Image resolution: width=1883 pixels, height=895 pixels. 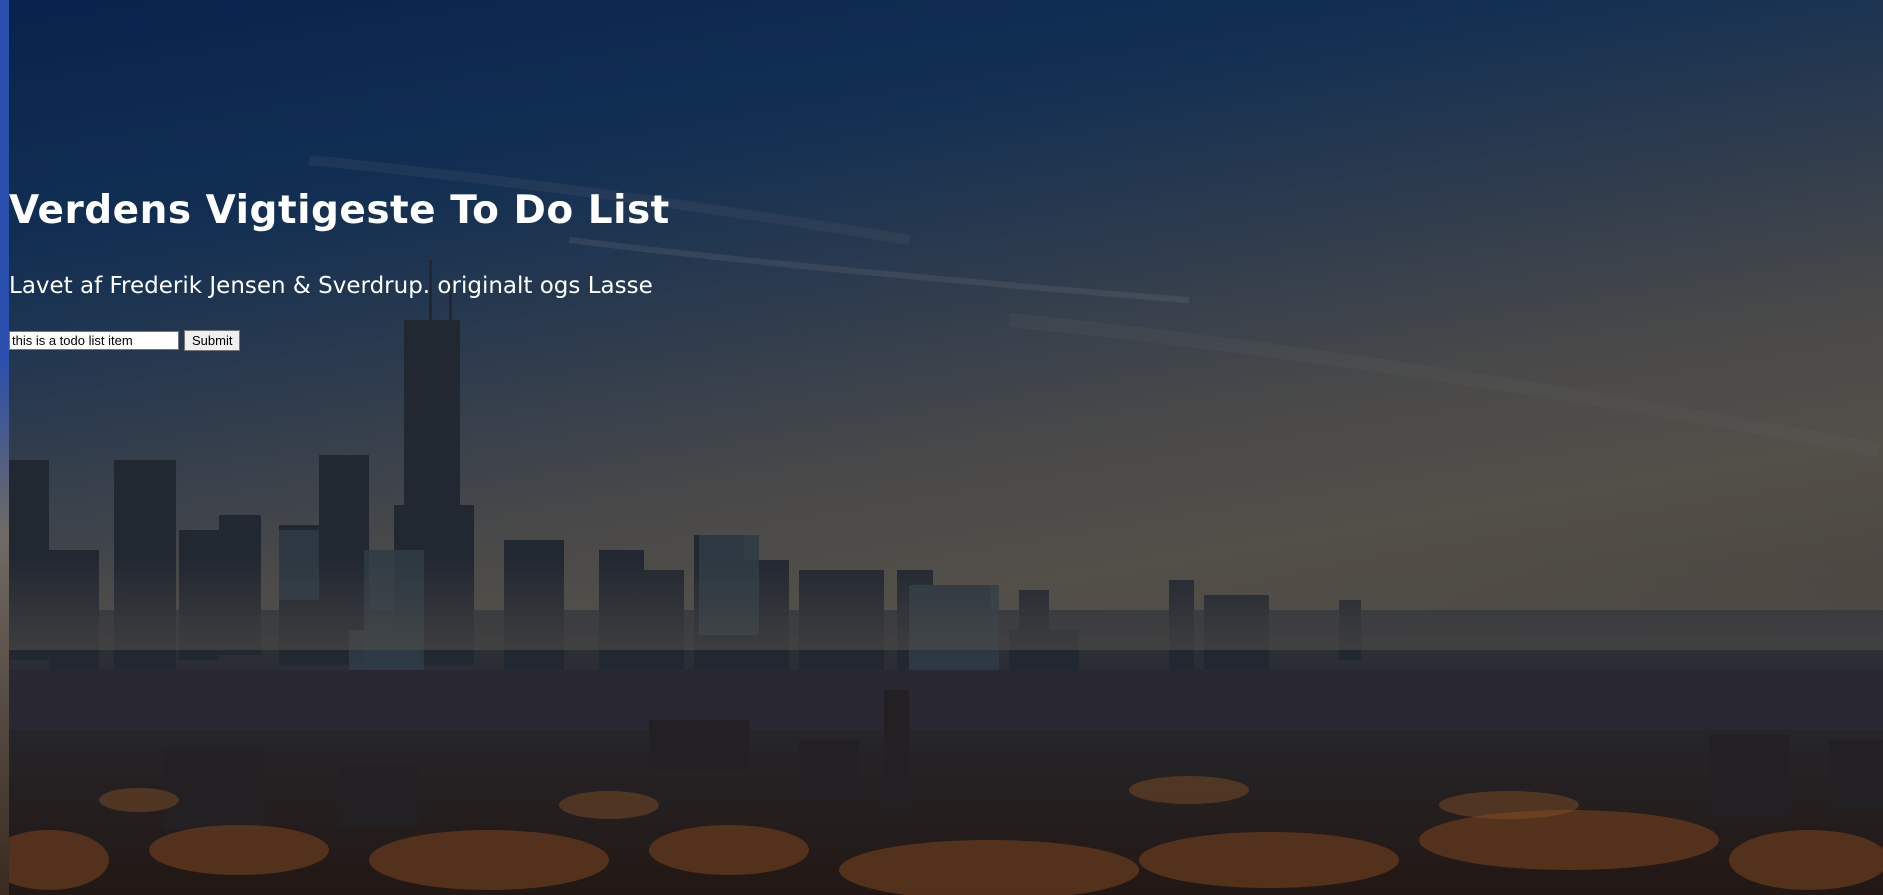 What do you see at coordinates (212, 340) in the screenshot?
I see `submit-button: Submit` at bounding box center [212, 340].